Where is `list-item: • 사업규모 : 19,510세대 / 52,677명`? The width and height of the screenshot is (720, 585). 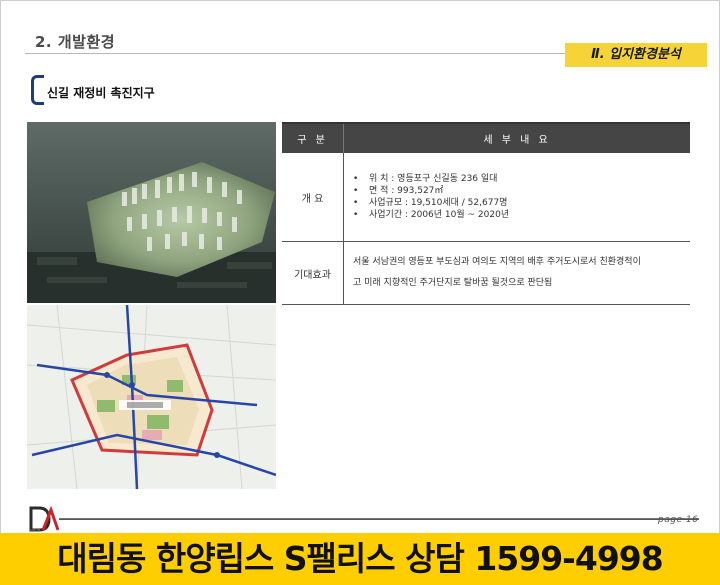 list-item: • 사업규모 : 19,510세대 / 52,677명 is located at coordinates (430, 203).